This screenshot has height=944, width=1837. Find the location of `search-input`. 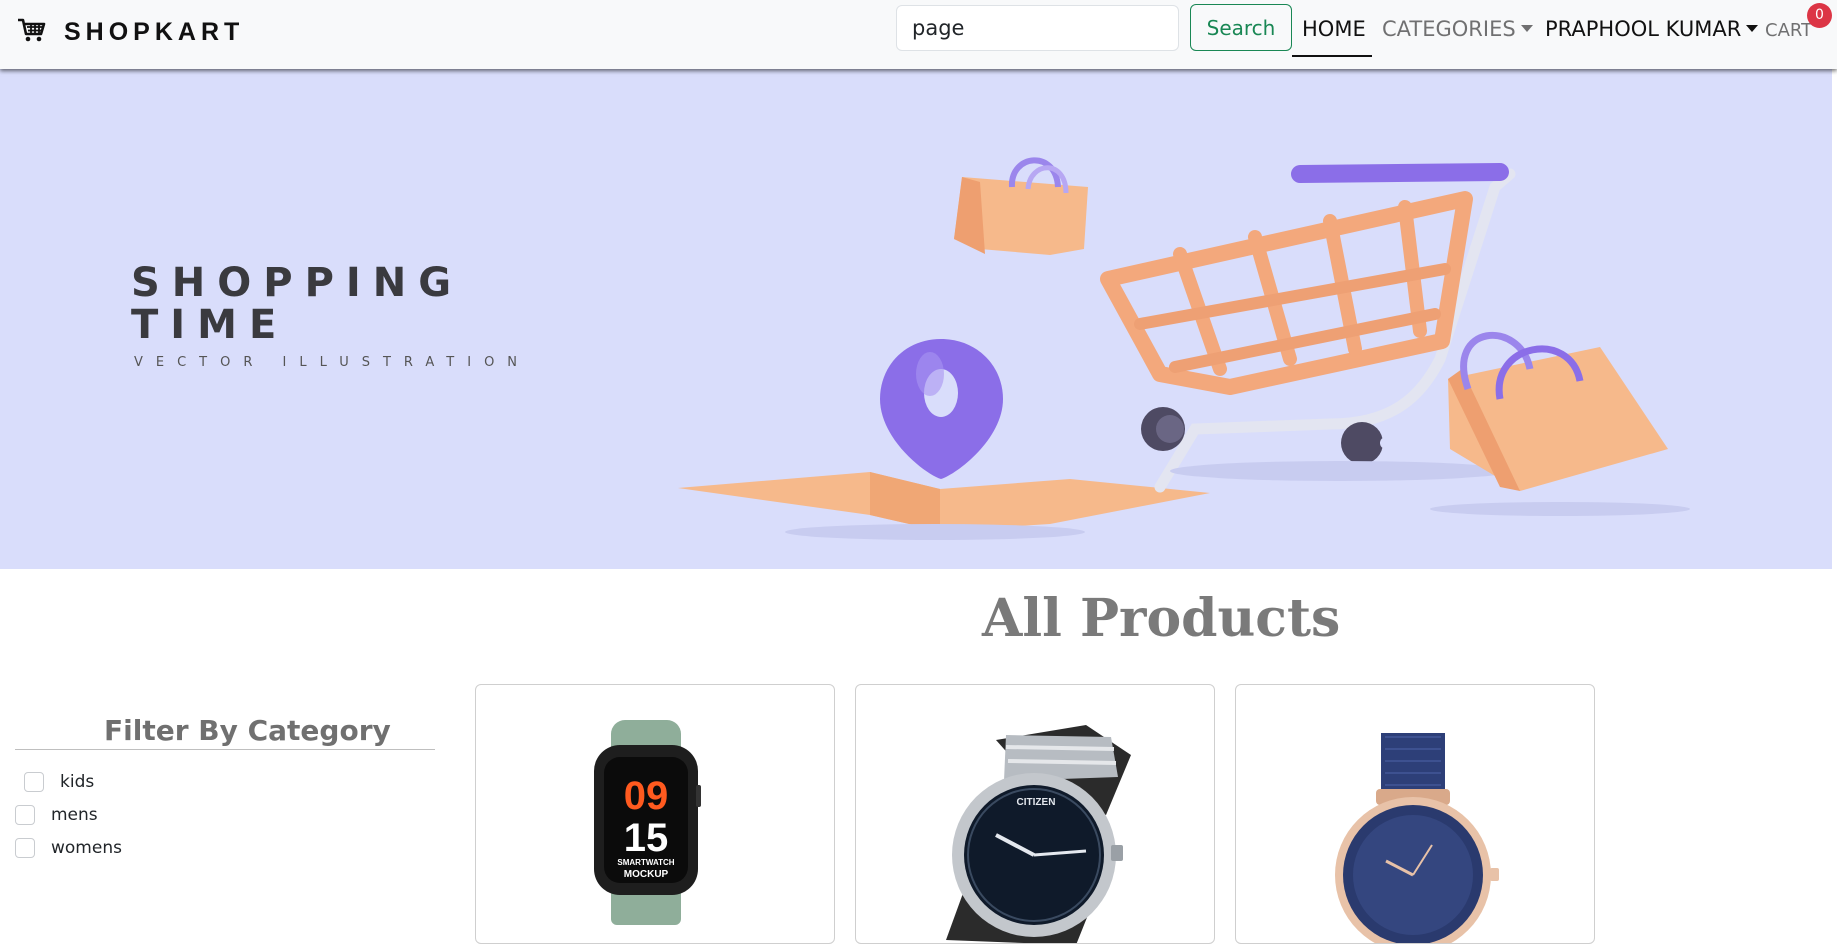

search-input is located at coordinates (1037, 28).